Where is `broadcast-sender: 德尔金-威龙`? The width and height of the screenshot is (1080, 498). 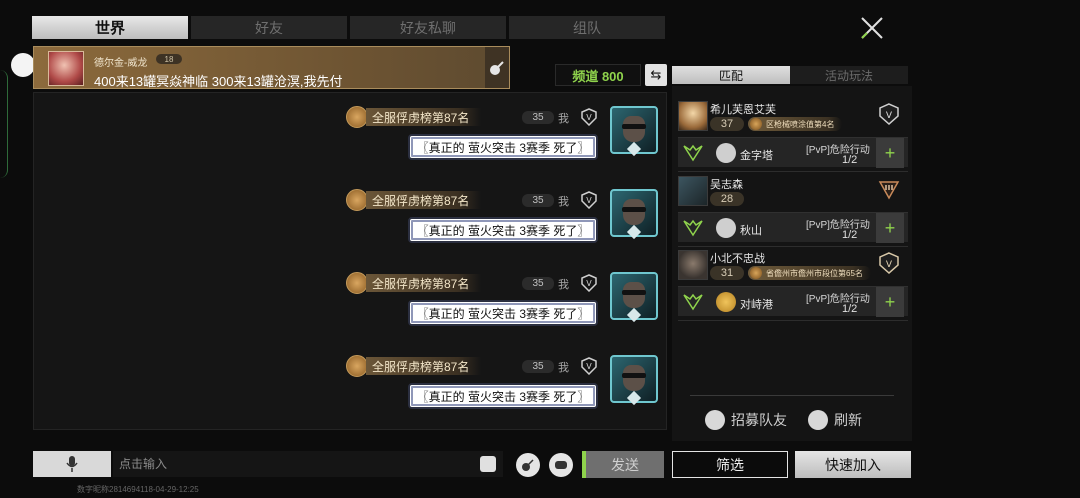 broadcast-sender: 德尔金-威龙 is located at coordinates (121, 63).